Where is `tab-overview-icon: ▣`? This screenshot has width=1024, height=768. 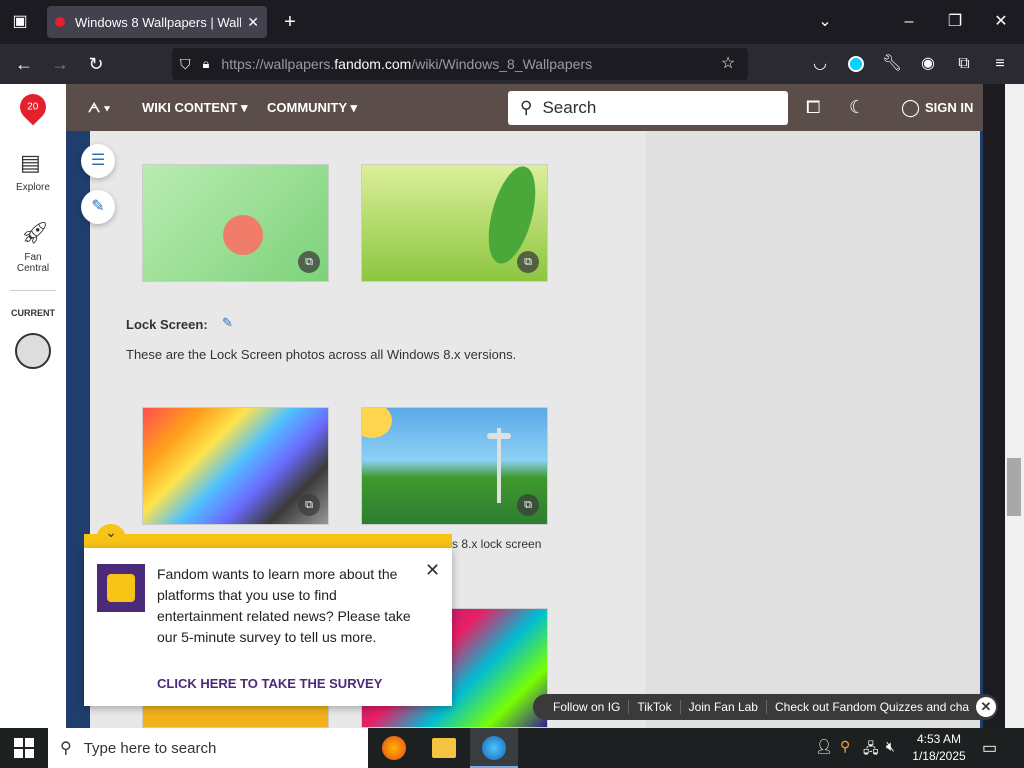
tab-overview-icon: ▣ is located at coordinates (20, 22).